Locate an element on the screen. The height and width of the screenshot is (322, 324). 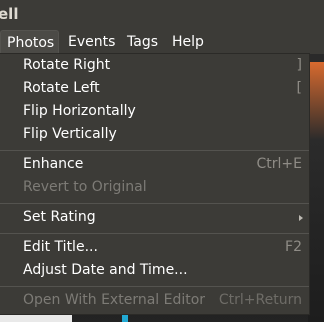
menu-item-label: Rotate Left is located at coordinates (61, 88).